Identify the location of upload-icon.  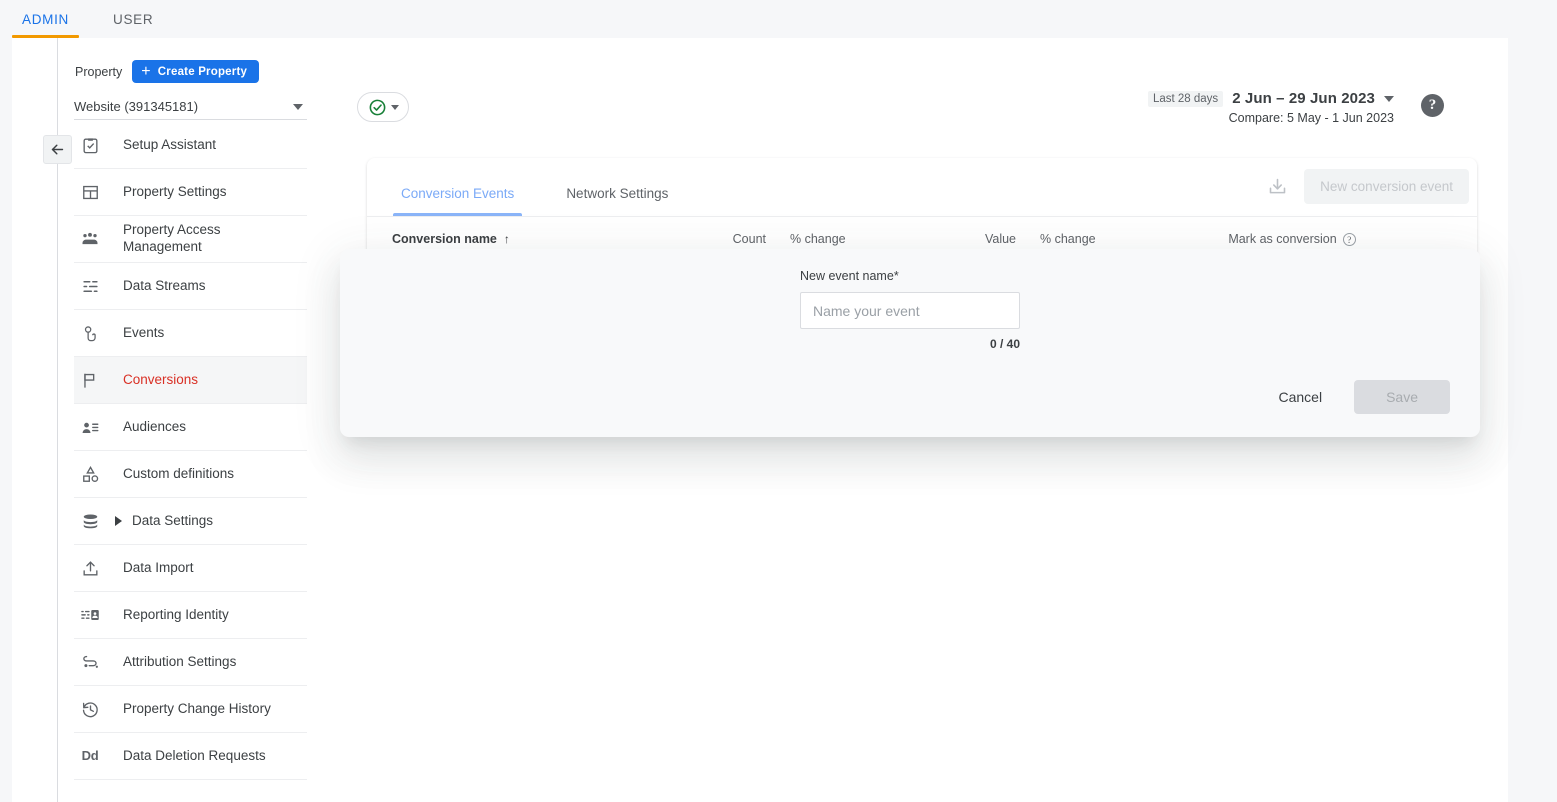
(90, 568).